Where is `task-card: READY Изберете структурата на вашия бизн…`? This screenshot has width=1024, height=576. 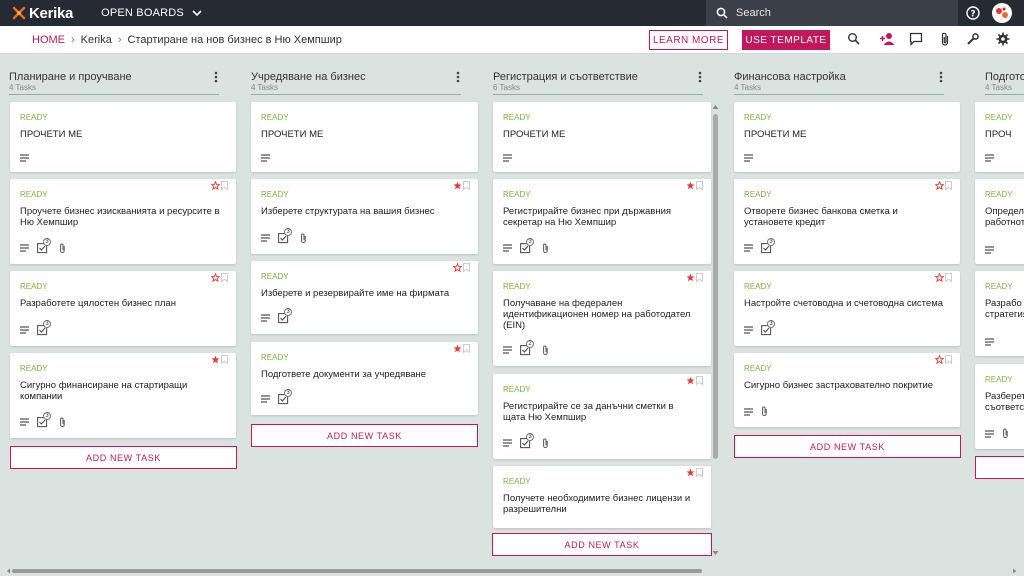 task-card: READY Изберете структурата на вашия бизн… is located at coordinates (364, 216).